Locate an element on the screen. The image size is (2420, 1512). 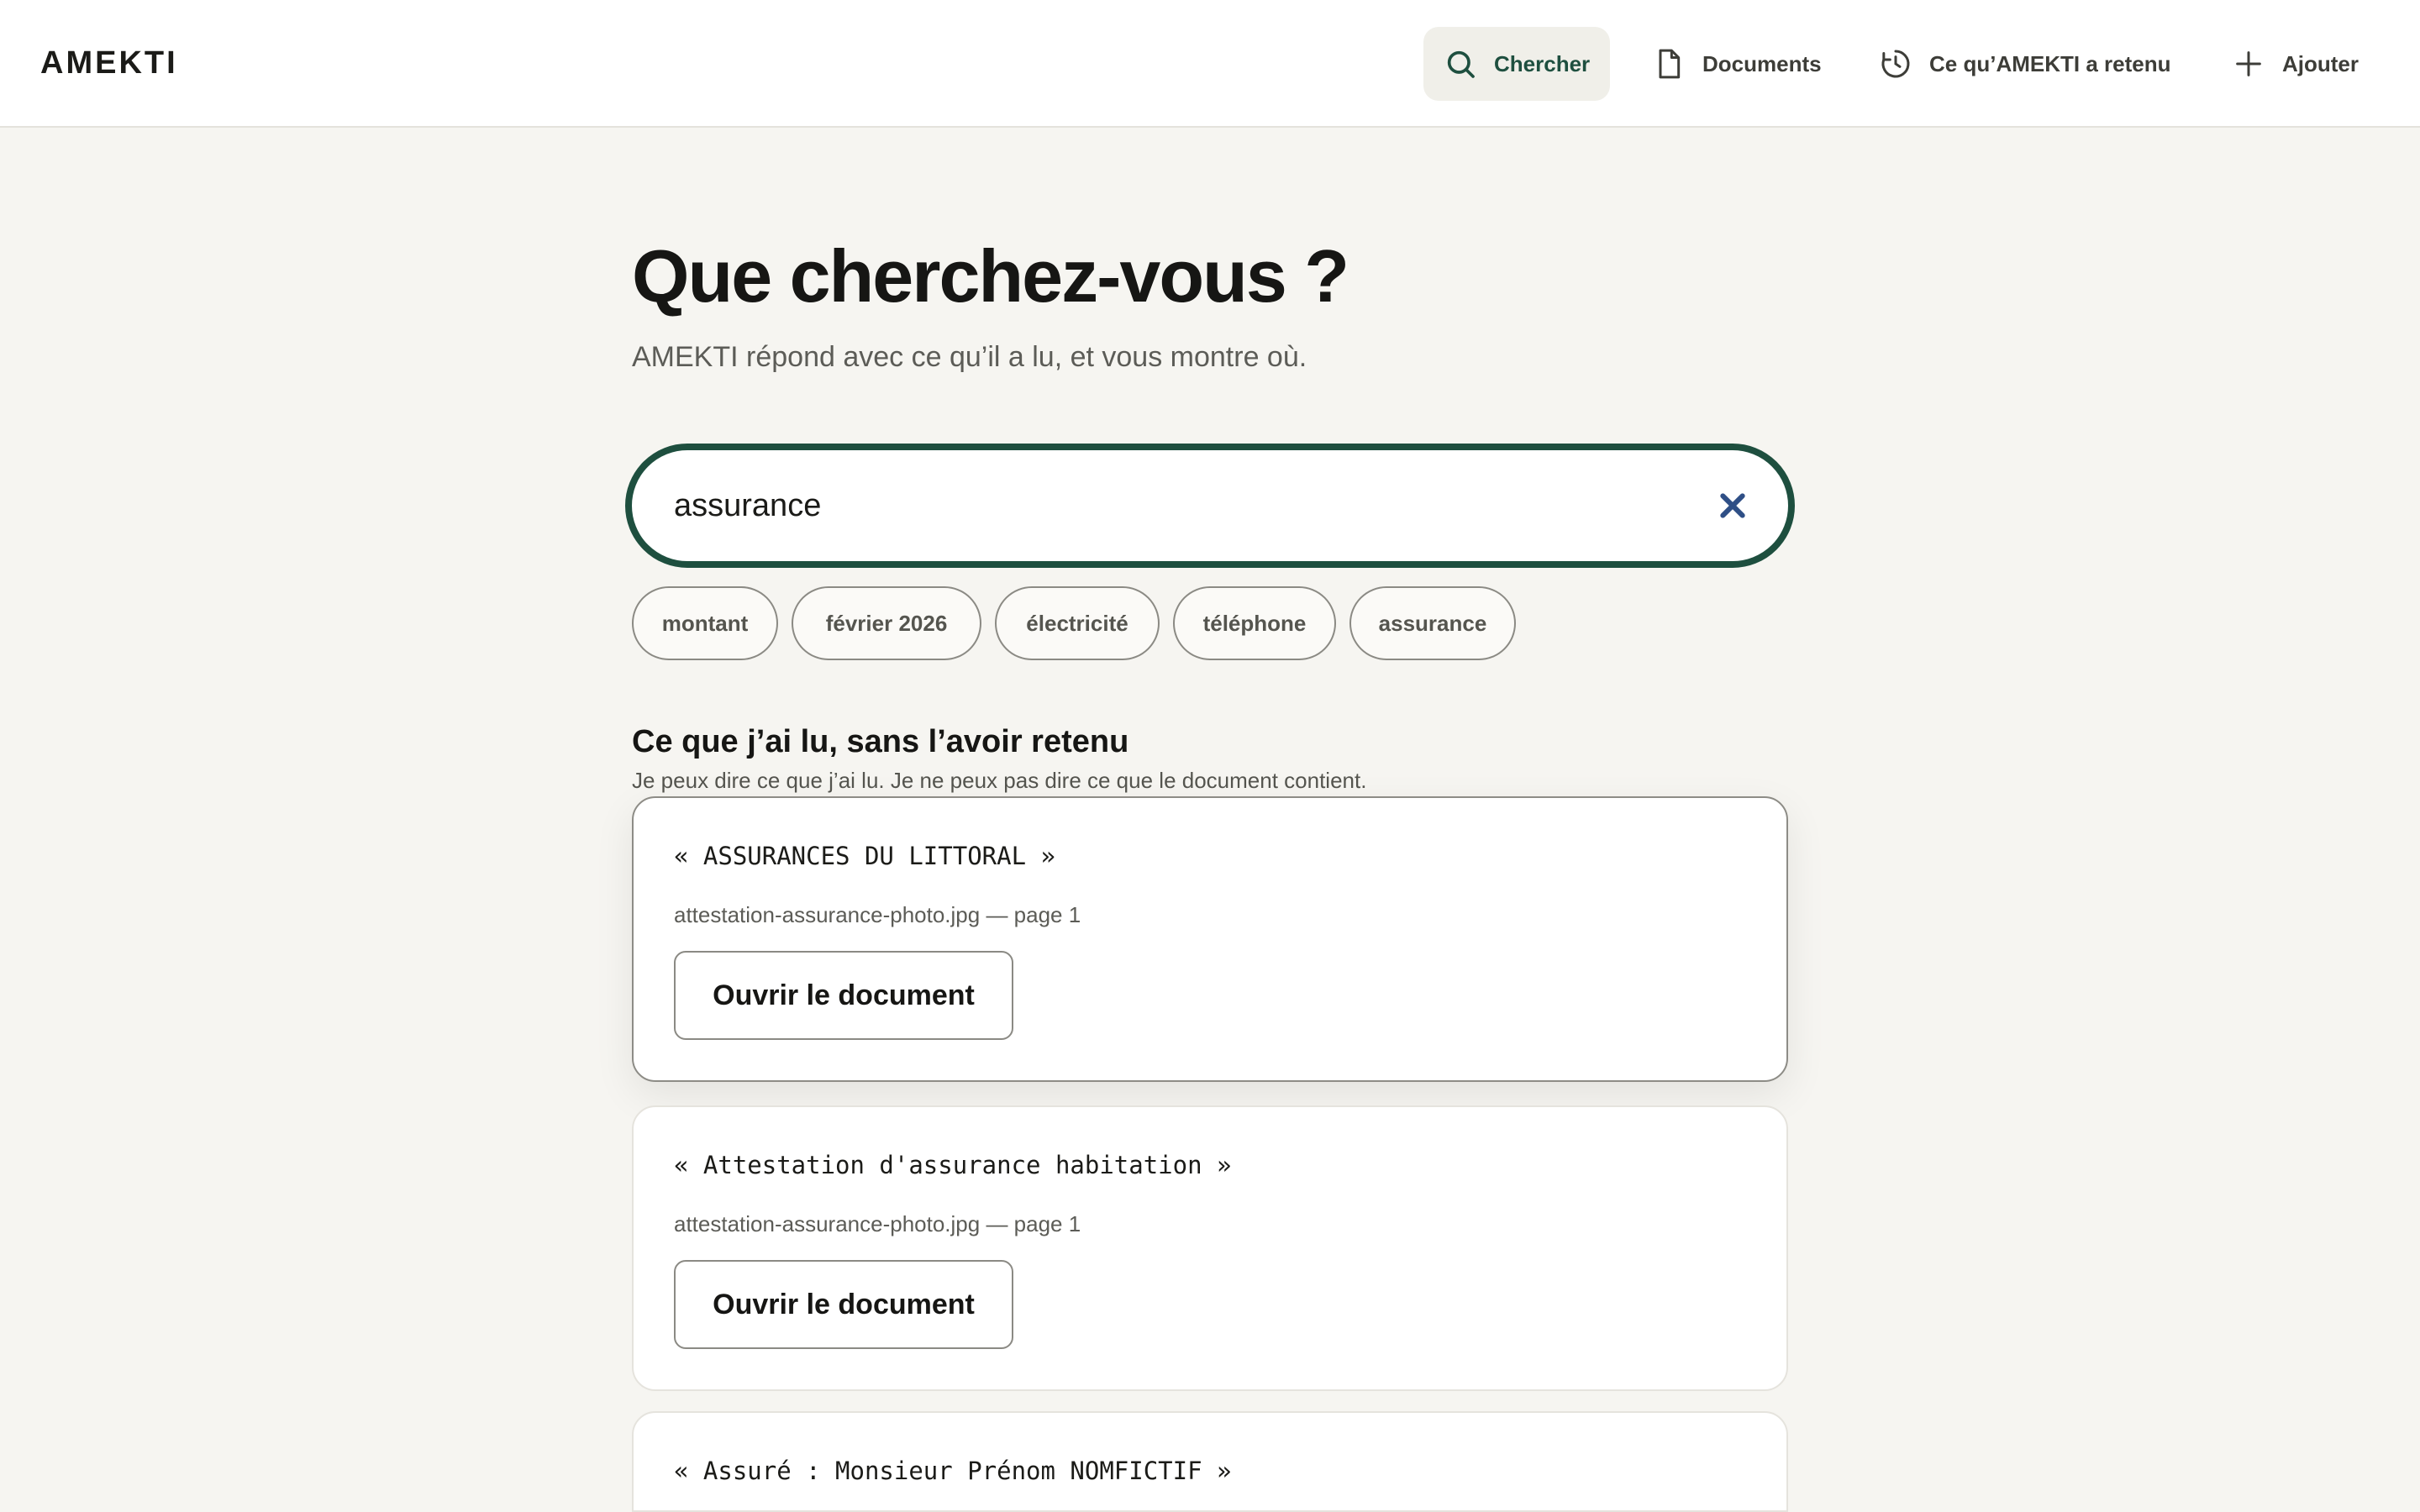
nav-memory: Ce qu’AMEKTI a retenu is located at coordinates (2025, 64).